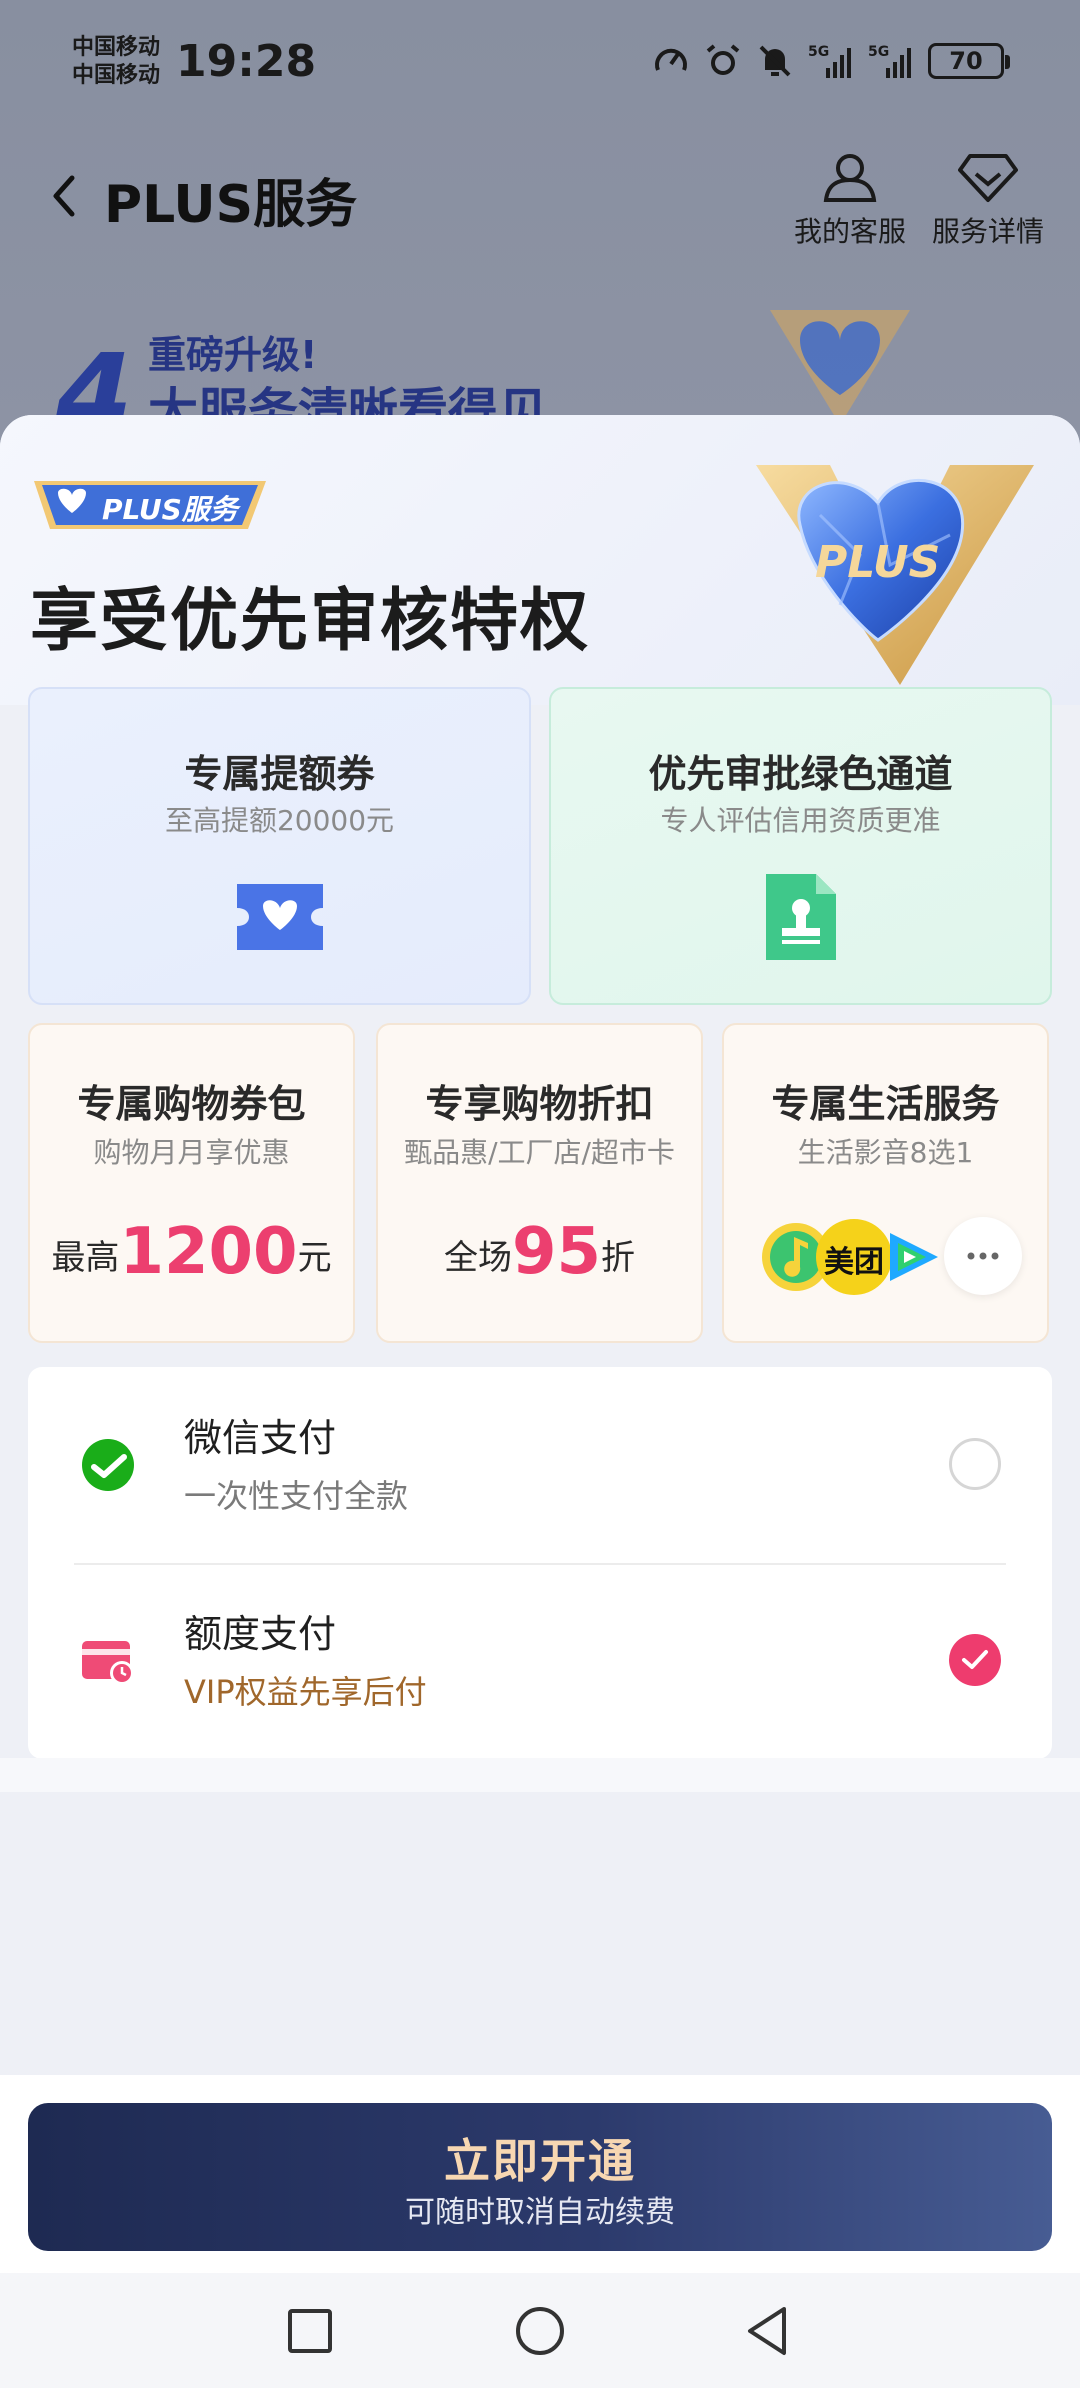 The width and height of the screenshot is (1080, 2388). Describe the element at coordinates (540, 65) in the screenshot. I see `status-bar: 中国移动 中国移动 19:28 5G 5G 70` at that location.